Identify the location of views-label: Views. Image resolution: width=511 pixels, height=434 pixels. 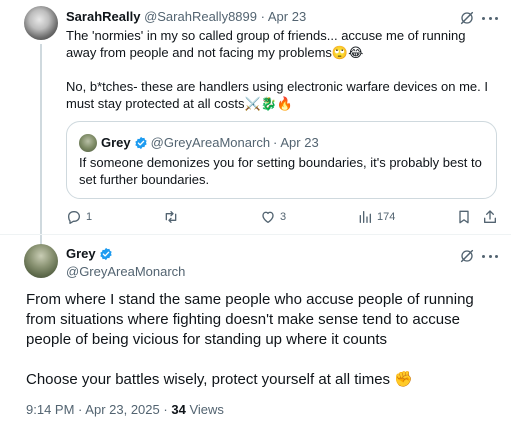
(206, 409).